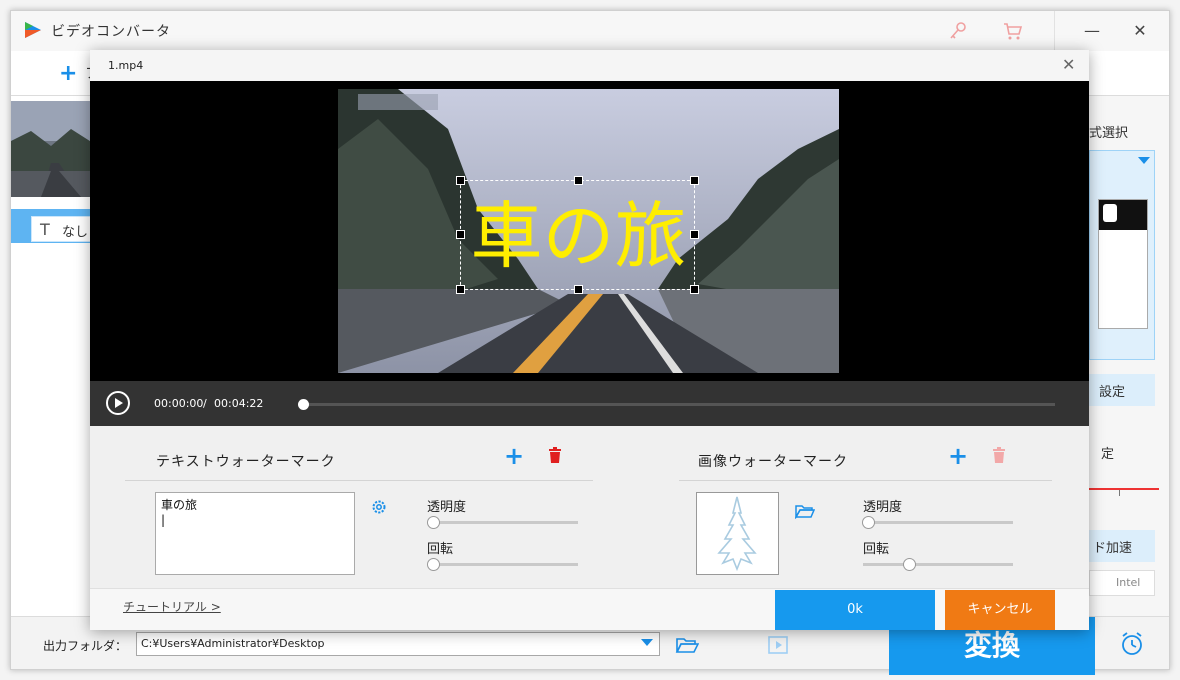  Describe the element at coordinates (514, 456) in the screenshot. I see `add-text-watermark-button: +` at that location.